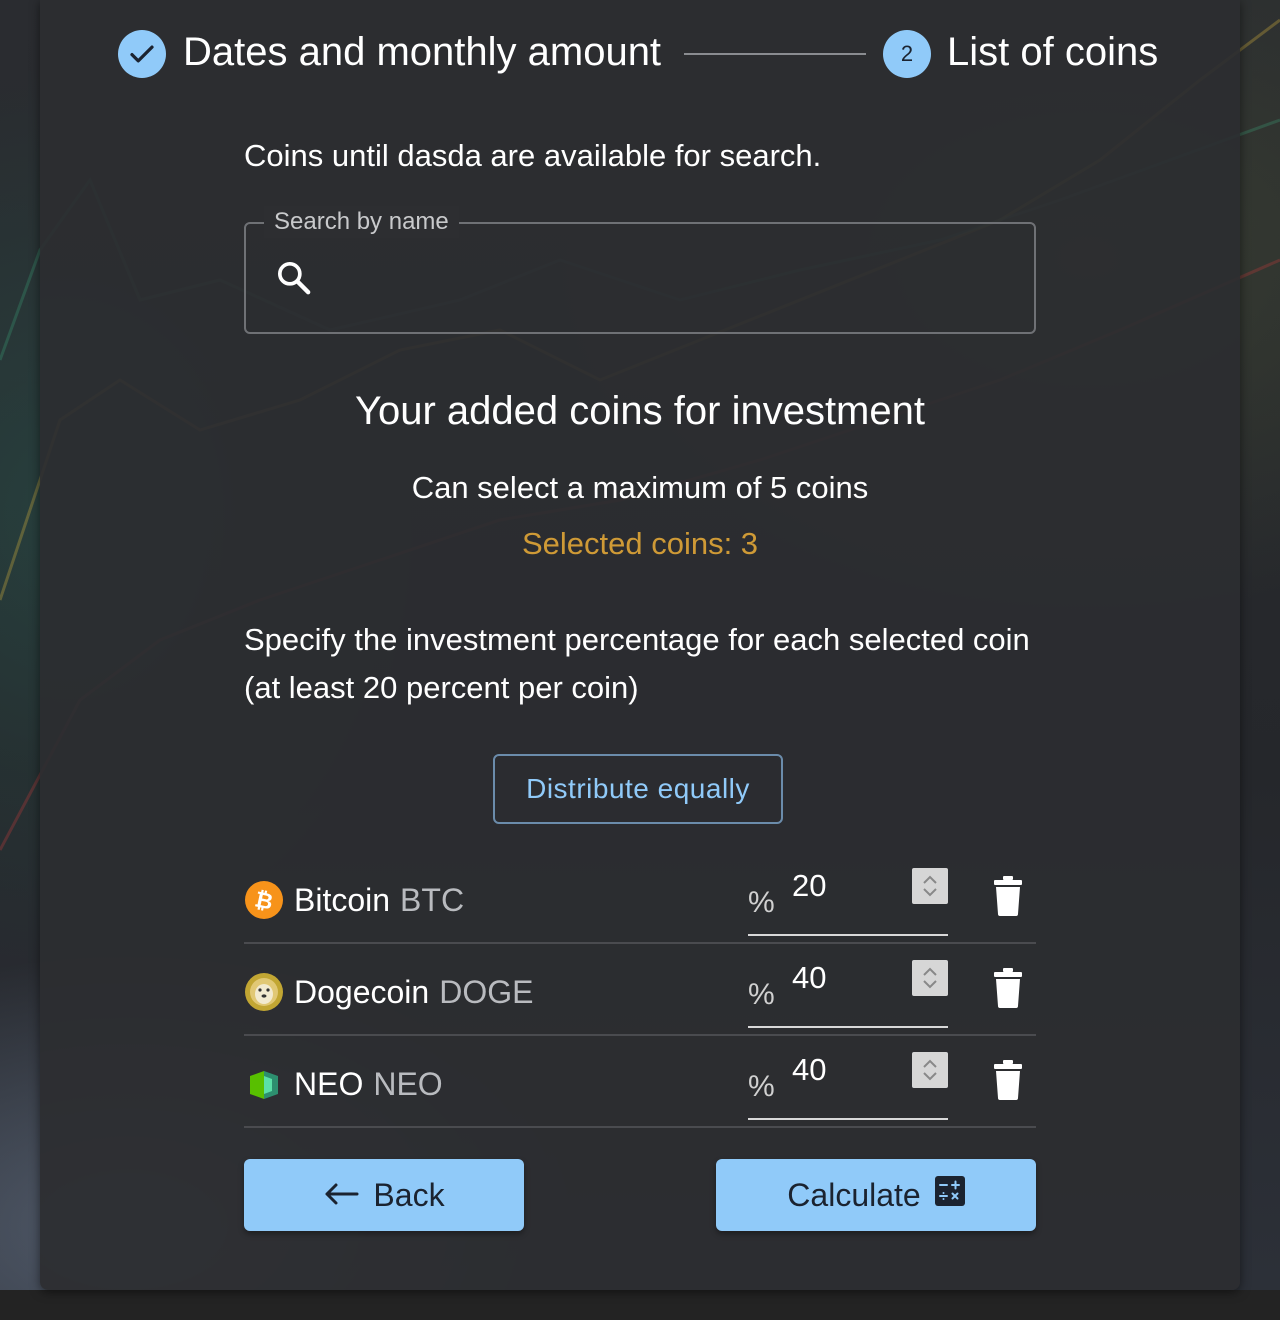 The width and height of the screenshot is (1280, 1320). Describe the element at coordinates (907, 54) in the screenshot. I see `step2-number-badge: 2` at that location.